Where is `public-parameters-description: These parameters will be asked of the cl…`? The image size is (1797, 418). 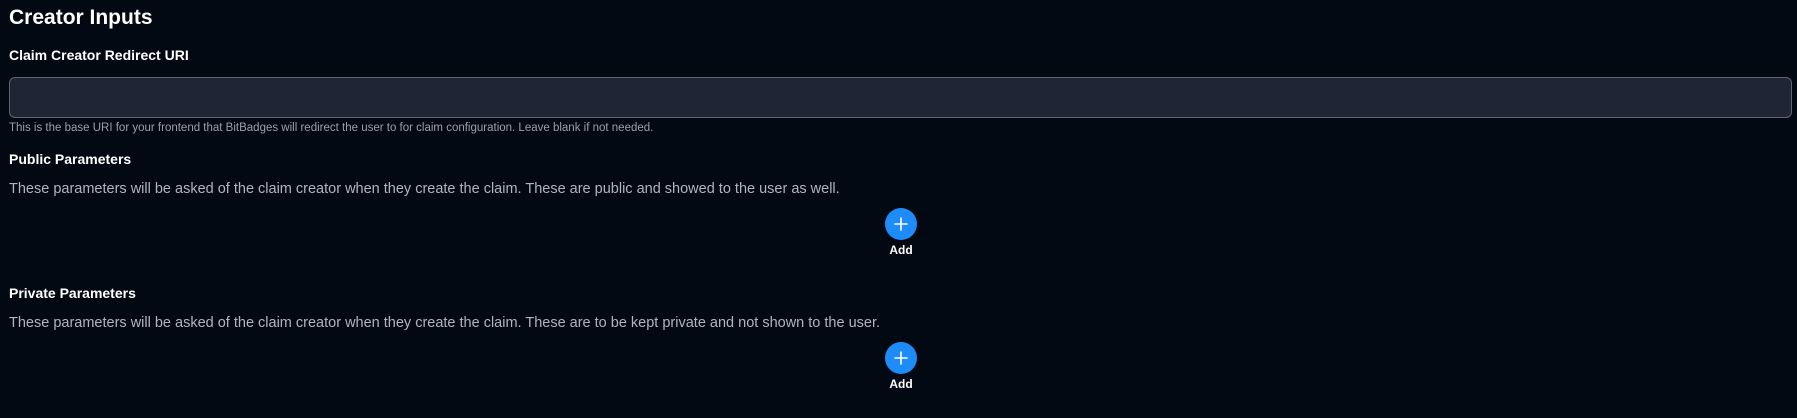 public-parameters-description: These parameters will be asked of the cl… is located at coordinates (424, 189).